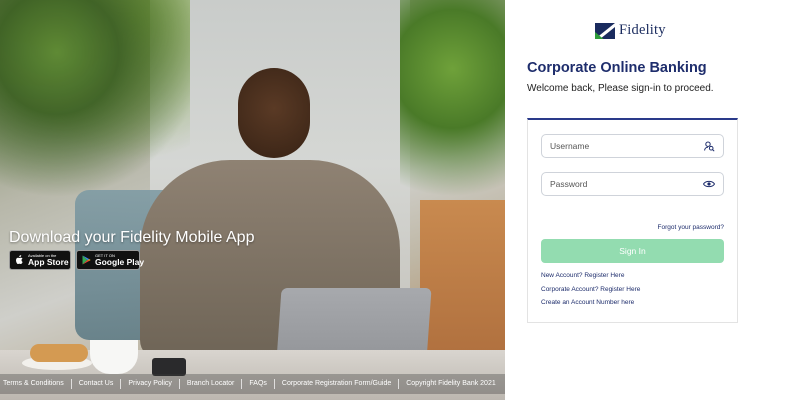 The width and height of the screenshot is (797, 400). What do you see at coordinates (274, 113) in the screenshot?
I see `person-head` at bounding box center [274, 113].